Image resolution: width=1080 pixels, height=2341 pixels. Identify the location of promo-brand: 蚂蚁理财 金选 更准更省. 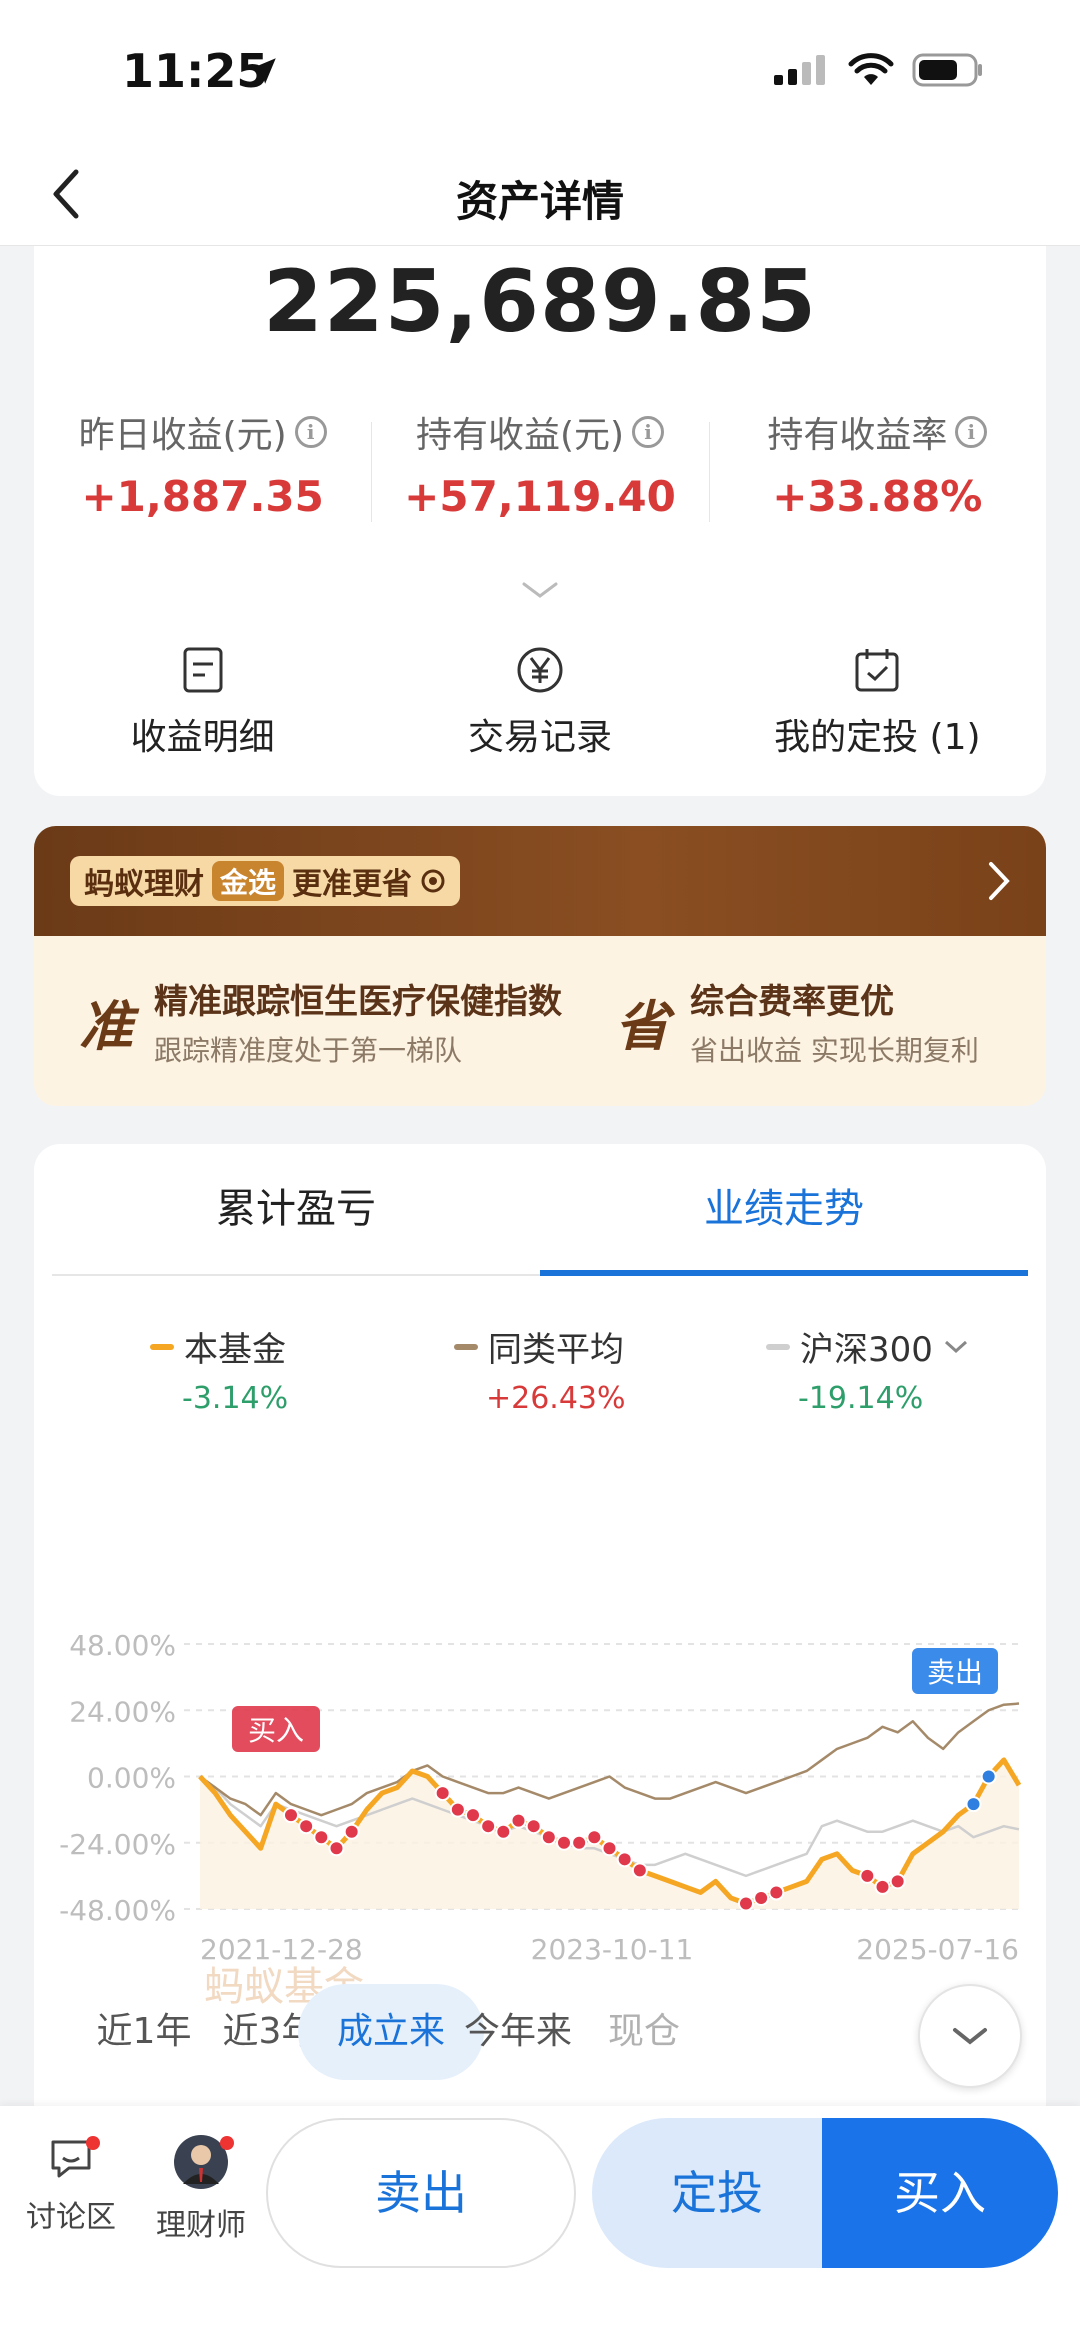
(265, 881).